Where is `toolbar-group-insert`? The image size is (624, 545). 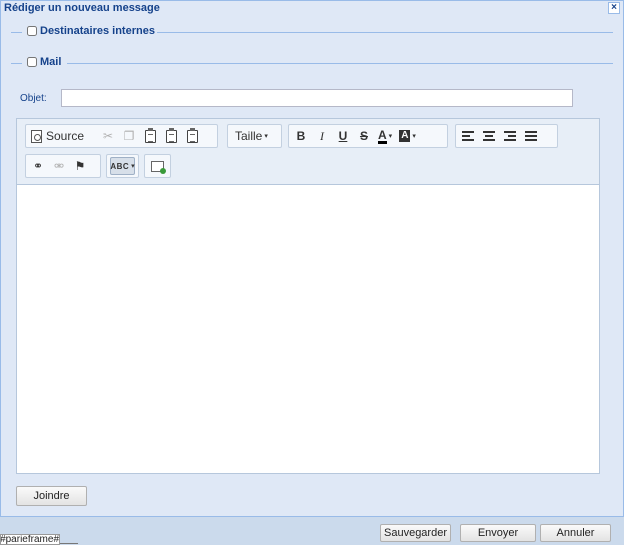 toolbar-group-insert is located at coordinates (157, 166).